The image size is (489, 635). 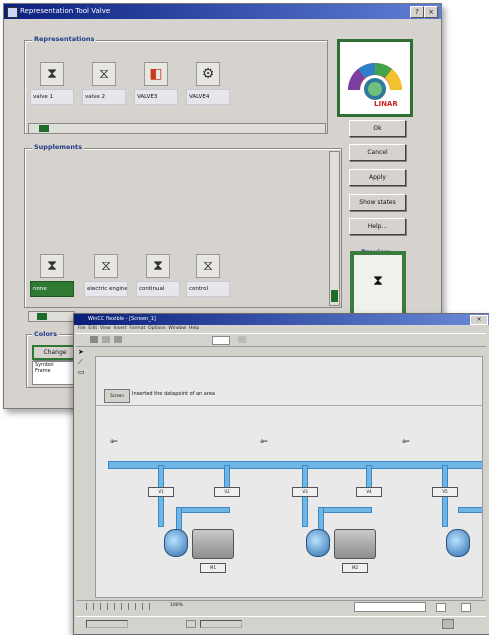 What do you see at coordinates (194, 328) in the screenshot?
I see `menu-help: Help` at bounding box center [194, 328].